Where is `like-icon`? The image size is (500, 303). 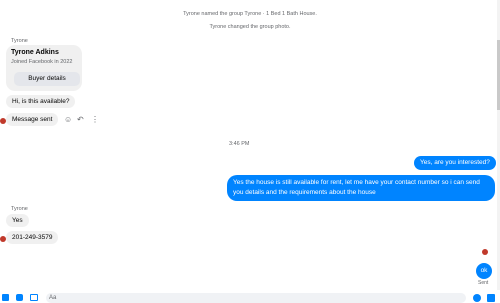 like-icon is located at coordinates (491, 298).